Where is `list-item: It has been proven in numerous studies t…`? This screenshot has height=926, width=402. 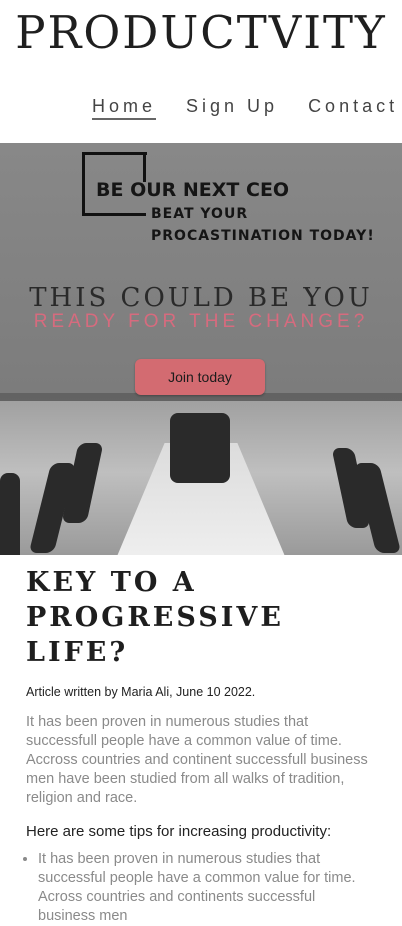 list-item: It has been proven in numerous studies t… is located at coordinates (207, 888).